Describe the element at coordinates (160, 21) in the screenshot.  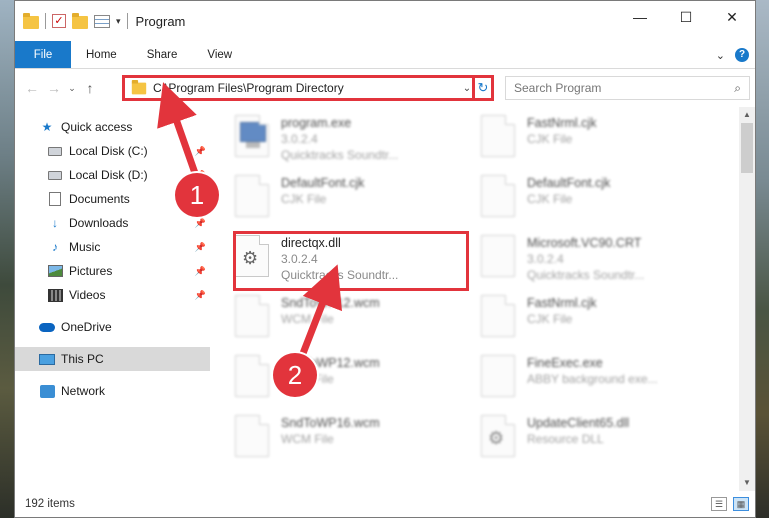
I see `window-title: Program` at that location.